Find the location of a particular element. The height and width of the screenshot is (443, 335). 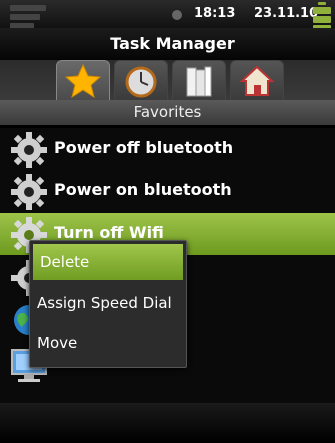

tab-favorites is located at coordinates (83, 80).